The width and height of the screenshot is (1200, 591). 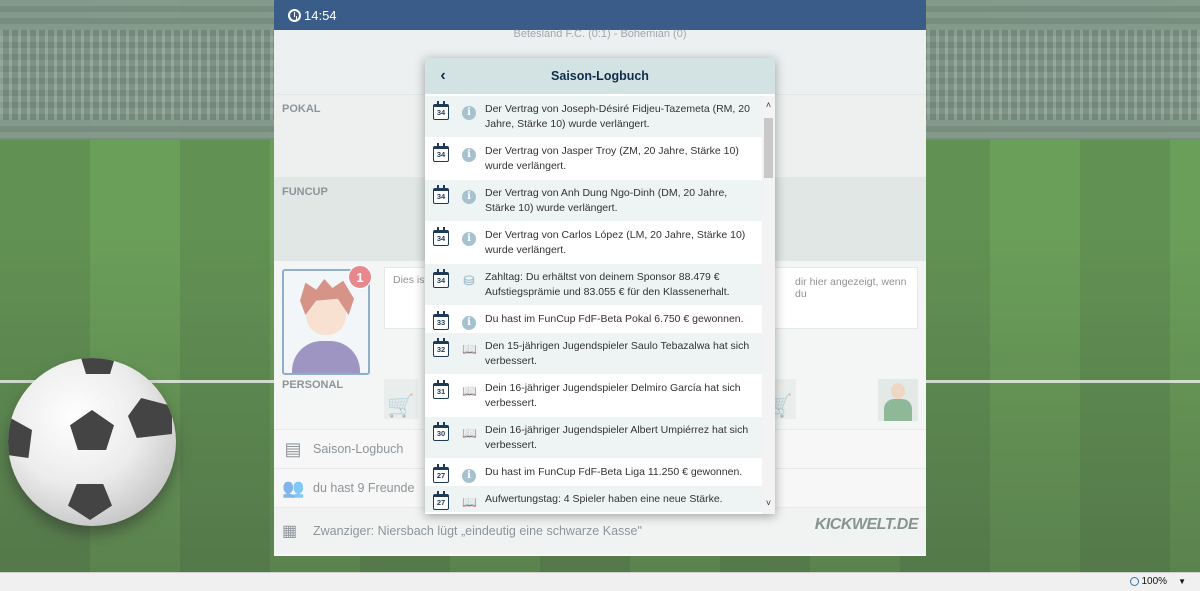 What do you see at coordinates (768, 105) in the screenshot?
I see `scroll-up-icon: ˄` at bounding box center [768, 105].